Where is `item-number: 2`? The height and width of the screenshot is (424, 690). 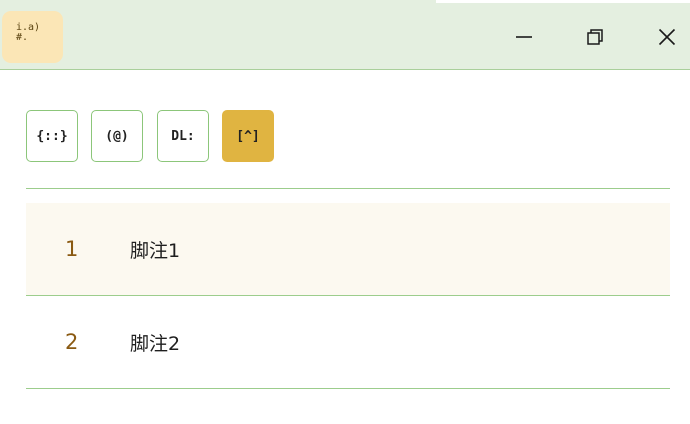
item-number: 2 is located at coordinates (72, 342).